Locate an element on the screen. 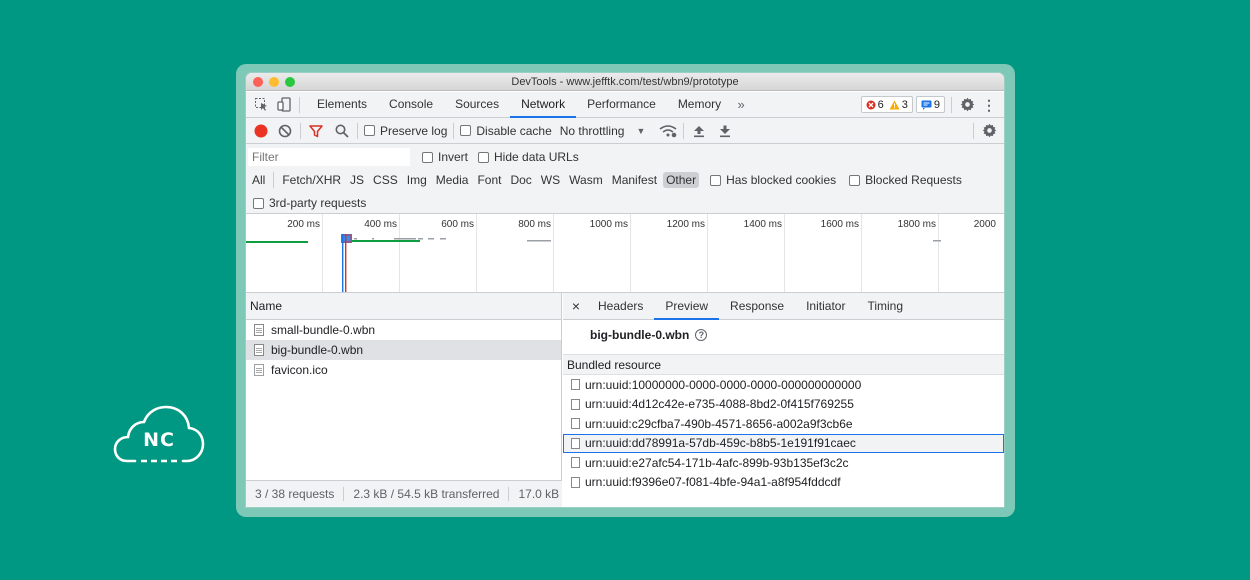 The width and height of the screenshot is (1250, 580). message-icon is located at coordinates (926, 105).